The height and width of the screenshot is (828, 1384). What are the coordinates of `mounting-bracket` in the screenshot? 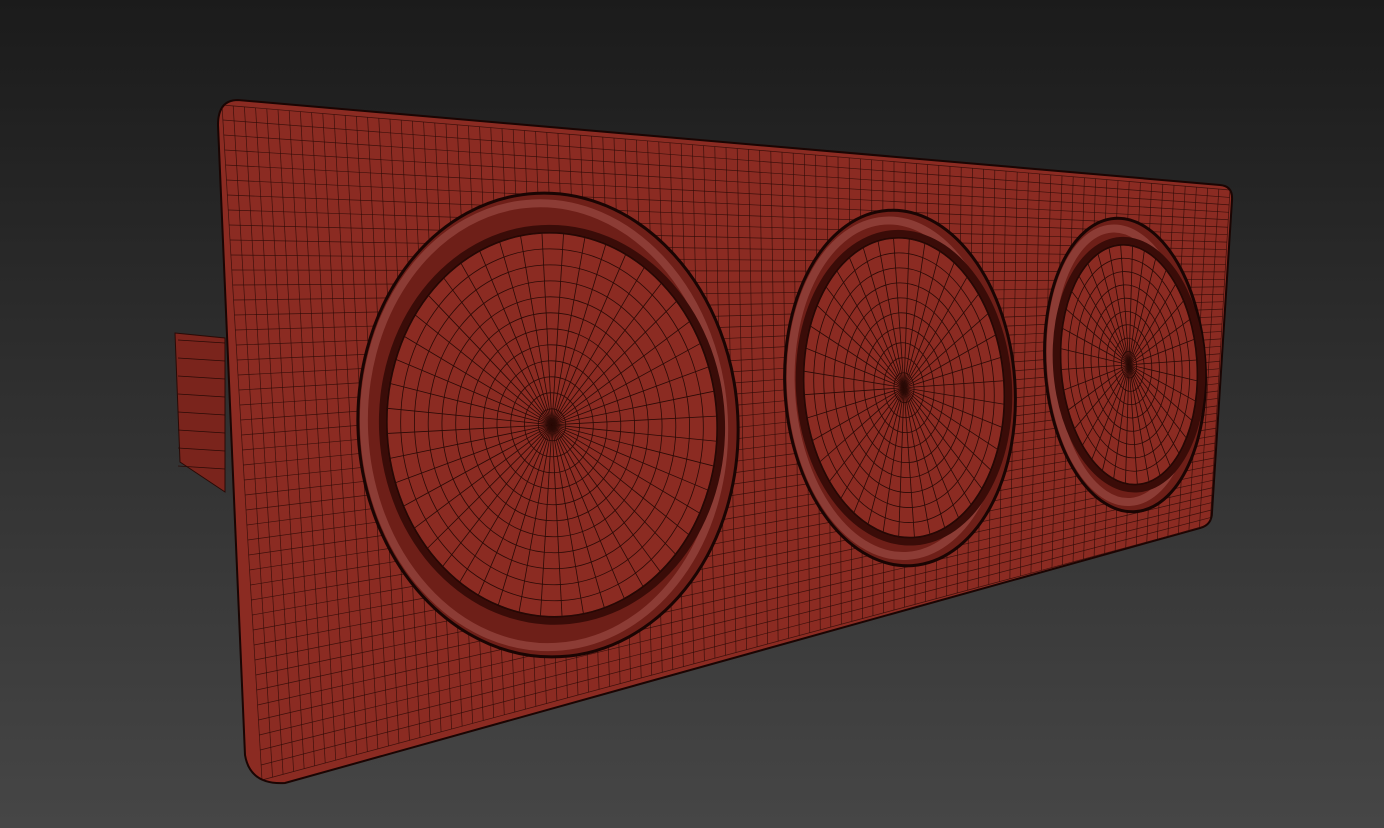 It's located at (200, 412).